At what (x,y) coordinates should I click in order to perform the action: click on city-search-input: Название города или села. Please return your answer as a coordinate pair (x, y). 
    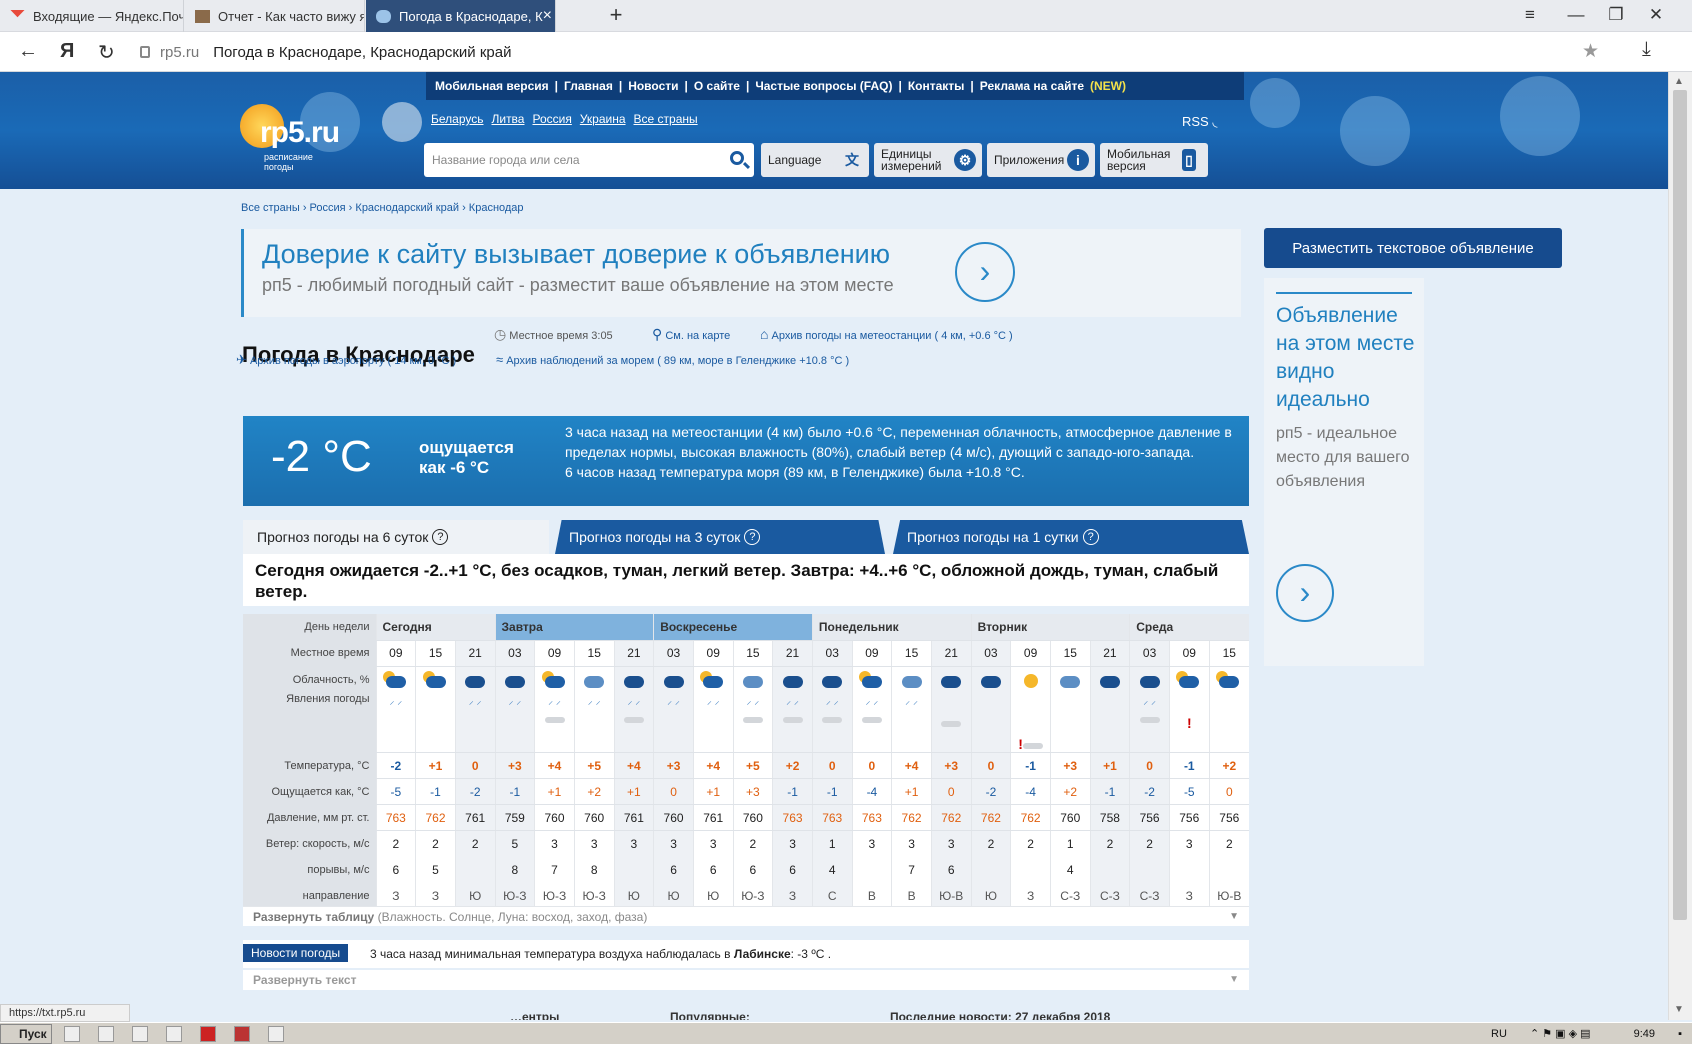
    Looking at the image, I should click on (589, 160).